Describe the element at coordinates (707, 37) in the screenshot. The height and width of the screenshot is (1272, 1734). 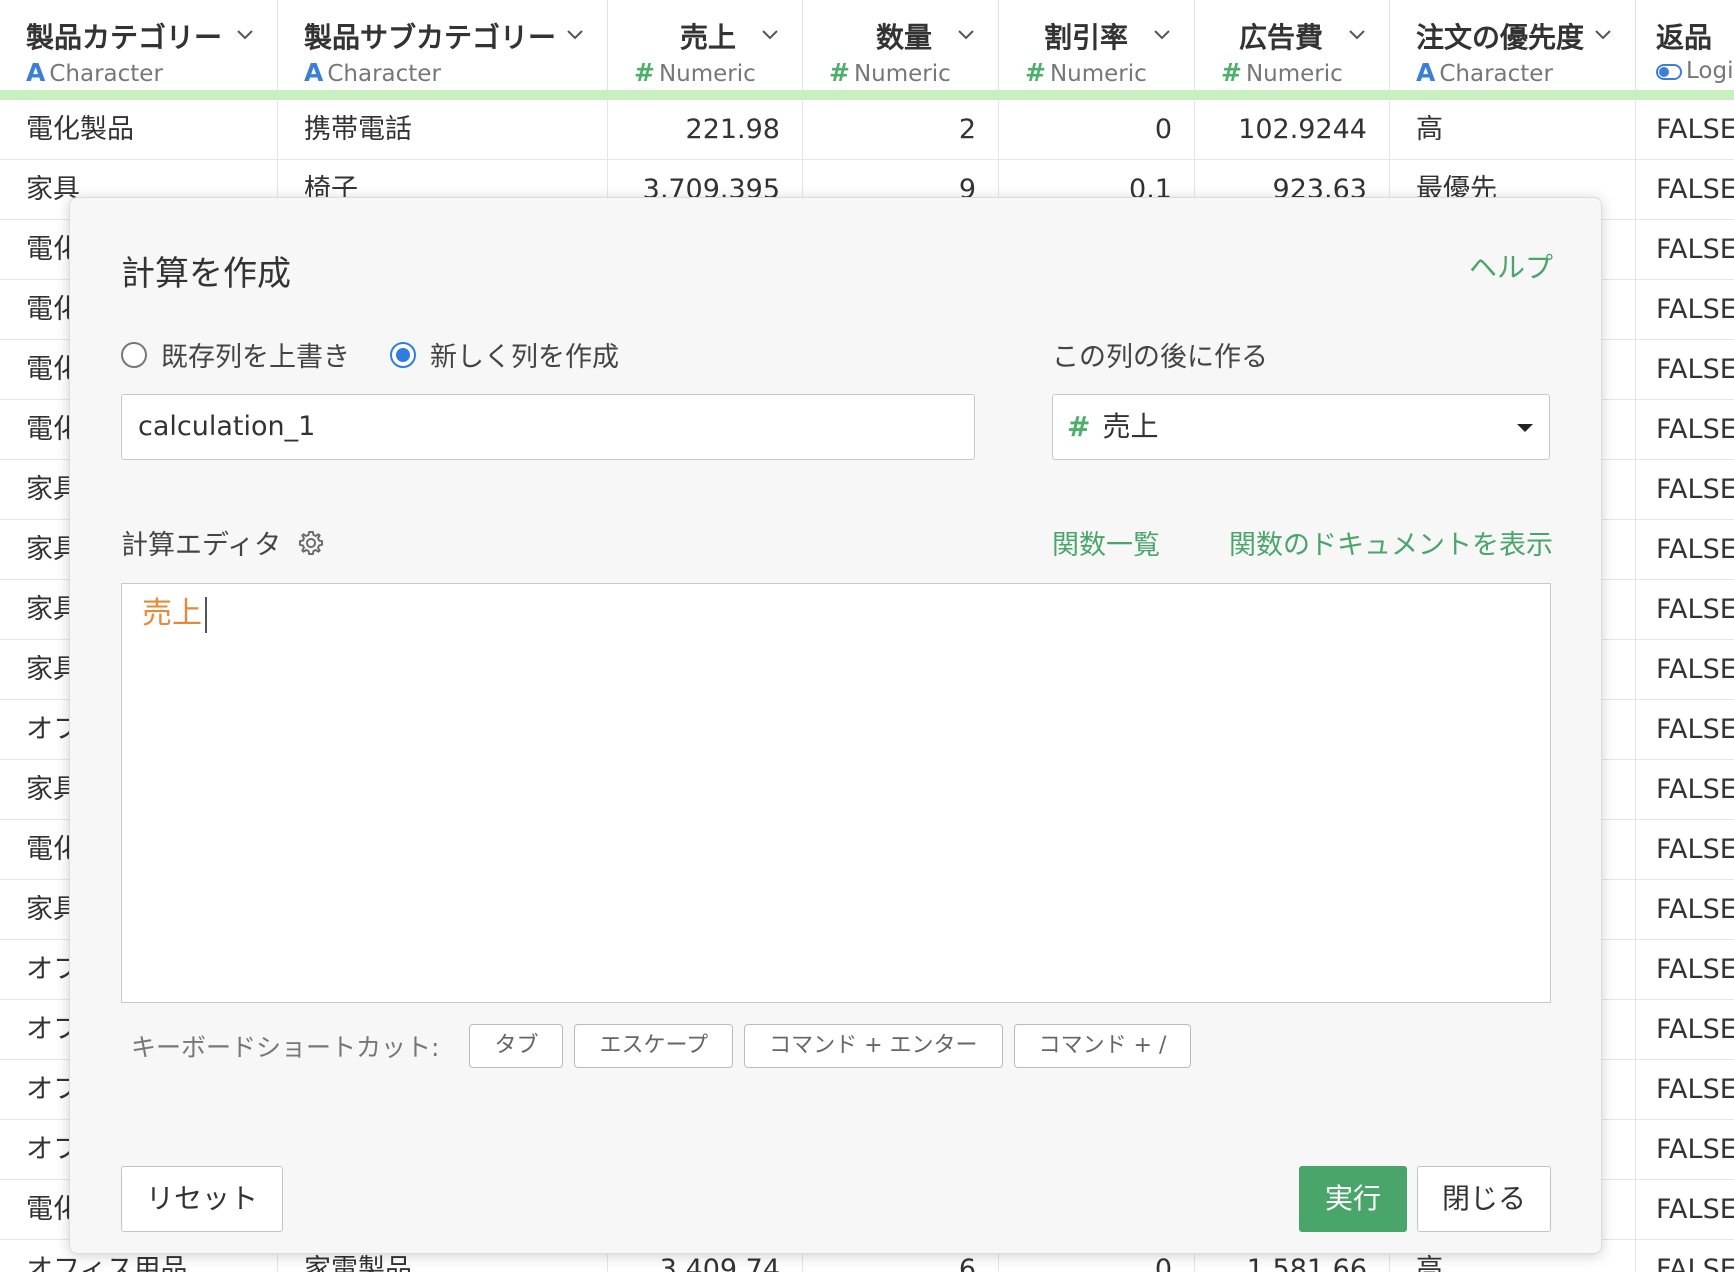
I see `column-name: 売上` at that location.